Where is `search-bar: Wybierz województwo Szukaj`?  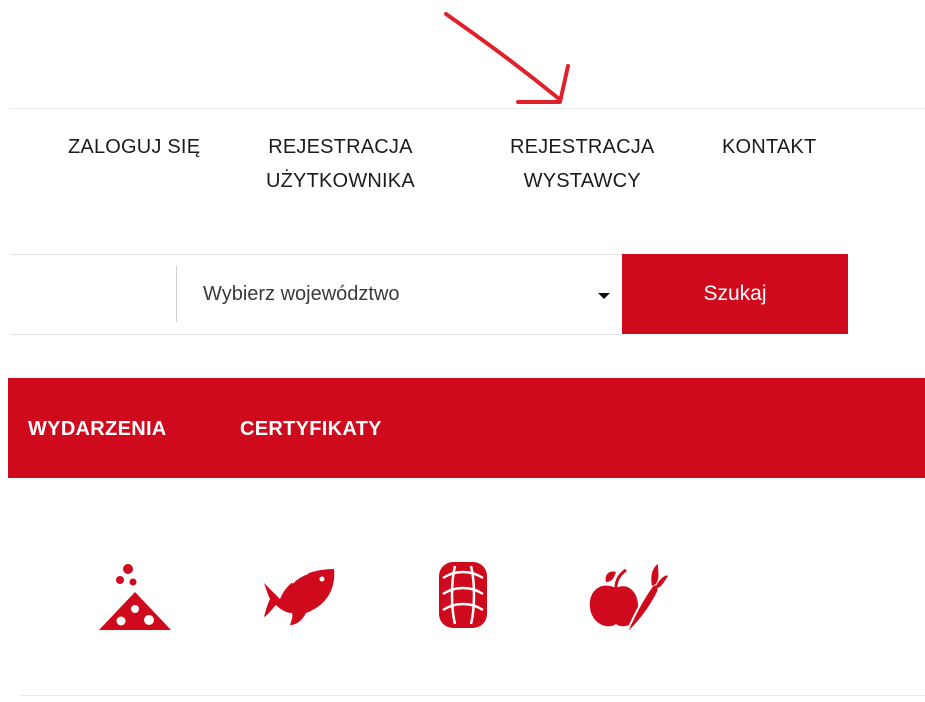 search-bar: Wybierz województwo Szukaj is located at coordinates (462, 295).